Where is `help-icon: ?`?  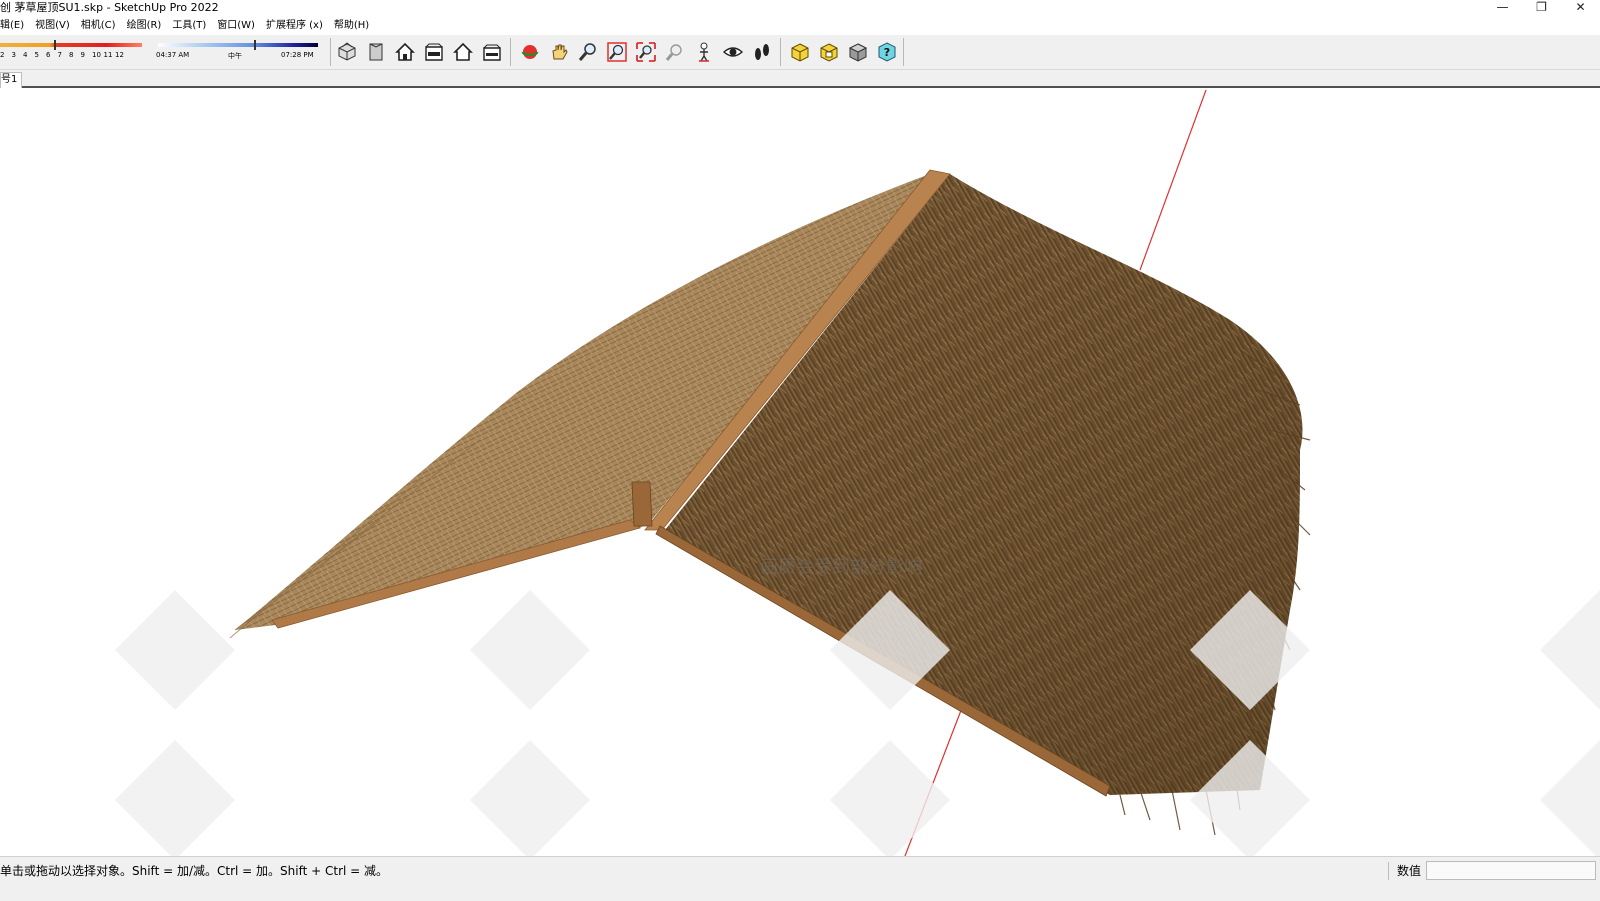
help-icon: ? is located at coordinates (887, 52).